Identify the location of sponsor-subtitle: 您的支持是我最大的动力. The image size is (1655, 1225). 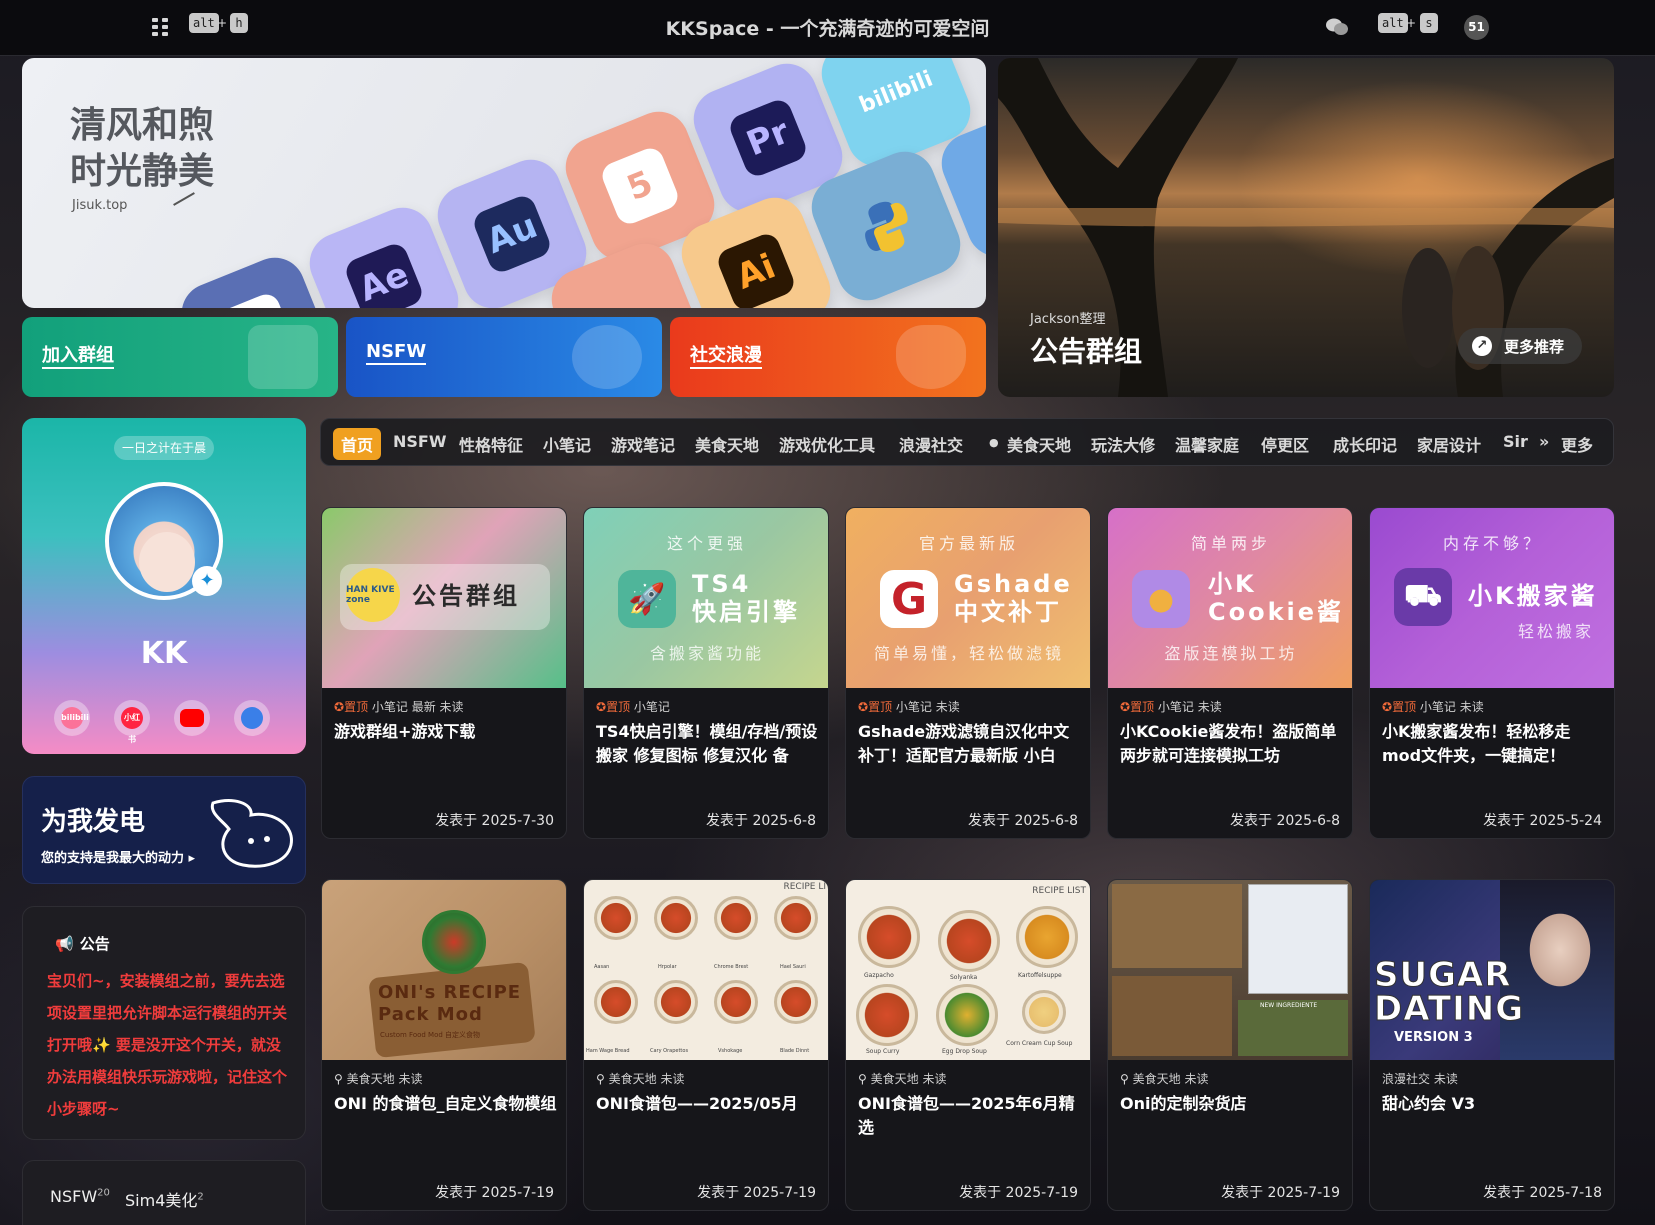
(118, 856).